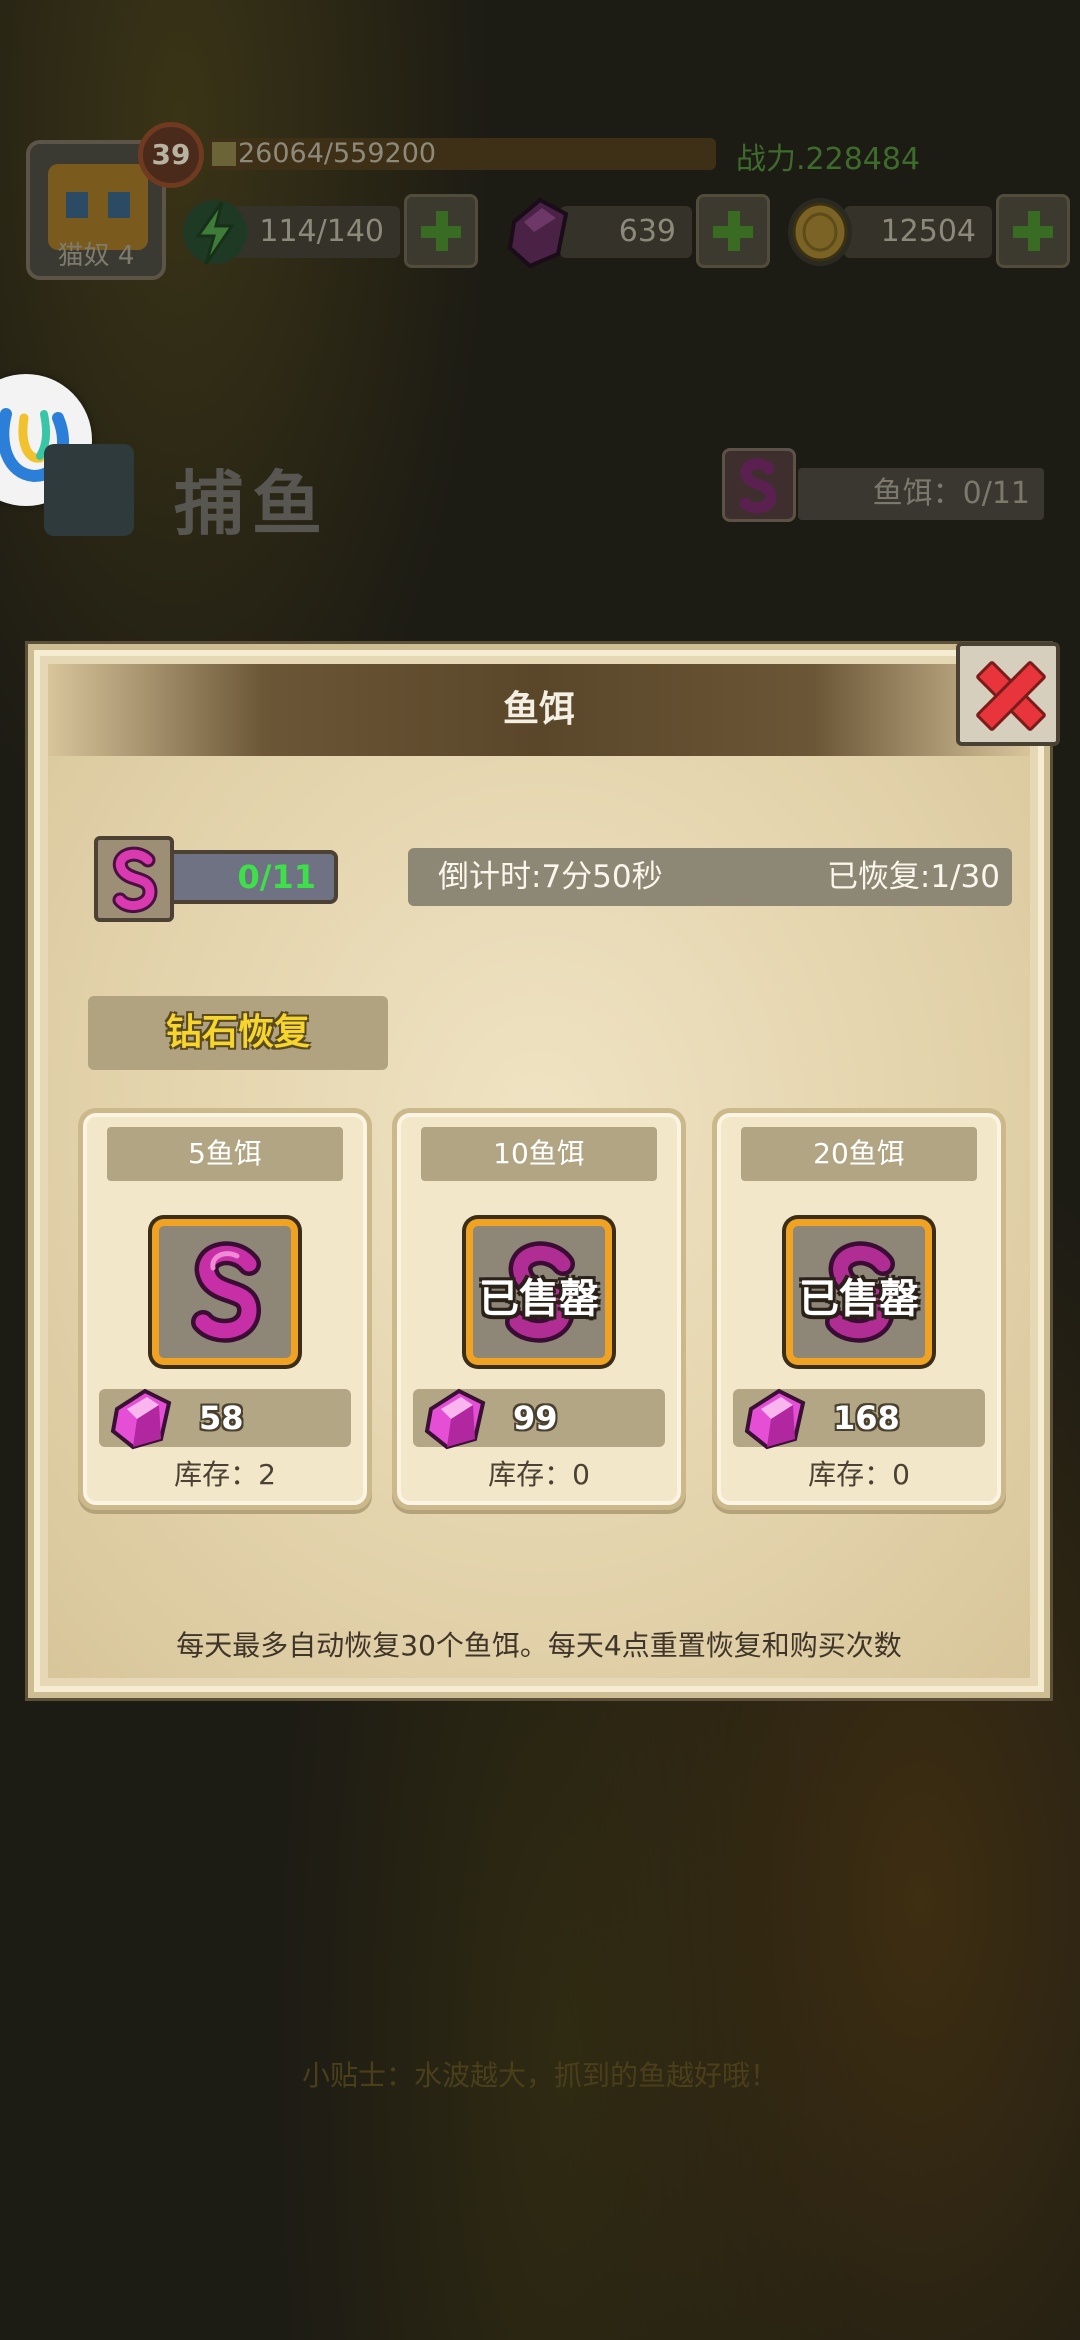  I want to click on price-value: 99, so click(535, 1418).